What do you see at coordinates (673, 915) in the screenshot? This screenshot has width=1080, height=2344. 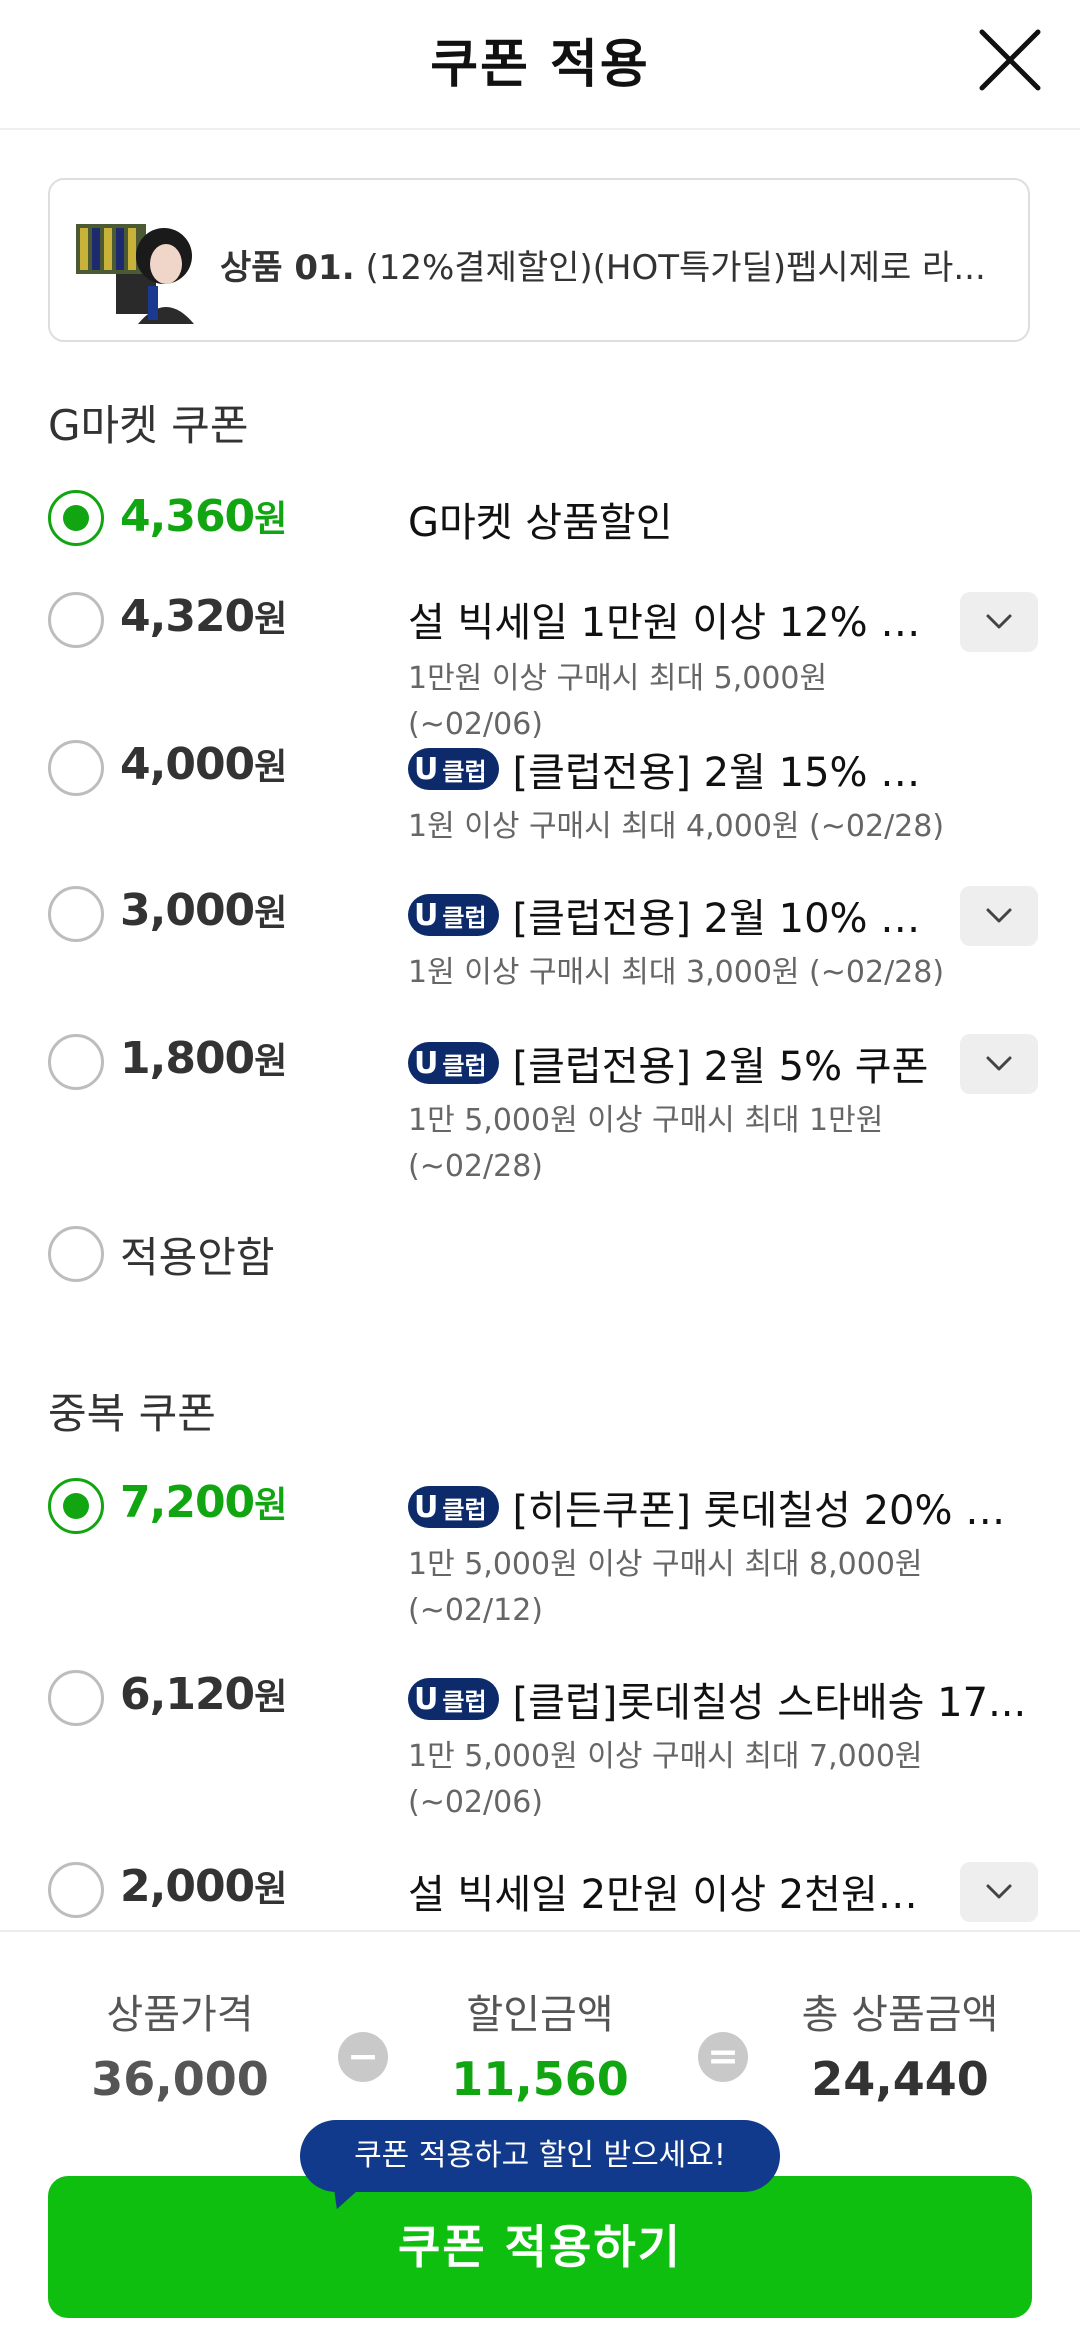 I see `coupon-title: U 클럽 [클럽전용] 2월 10% 쿠폰` at bounding box center [673, 915].